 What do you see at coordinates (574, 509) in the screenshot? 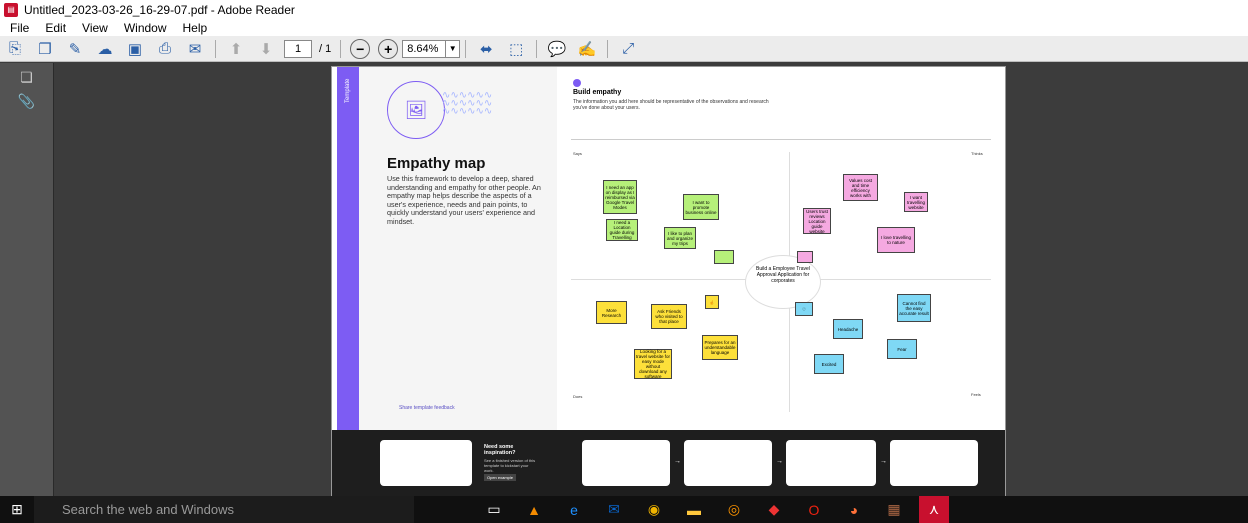
I see `edge-icon: e` at bounding box center [574, 509].